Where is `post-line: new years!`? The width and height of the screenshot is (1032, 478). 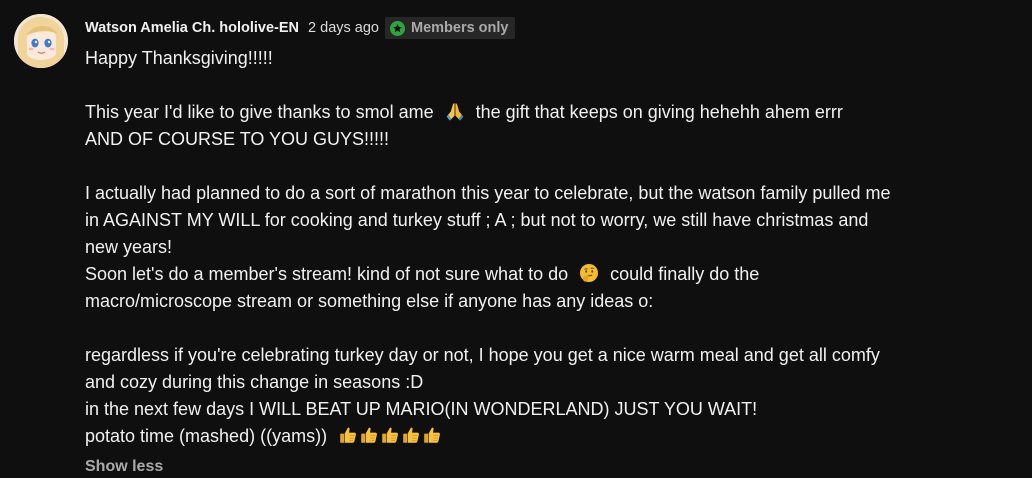
post-line: new years! is located at coordinates (129, 247).